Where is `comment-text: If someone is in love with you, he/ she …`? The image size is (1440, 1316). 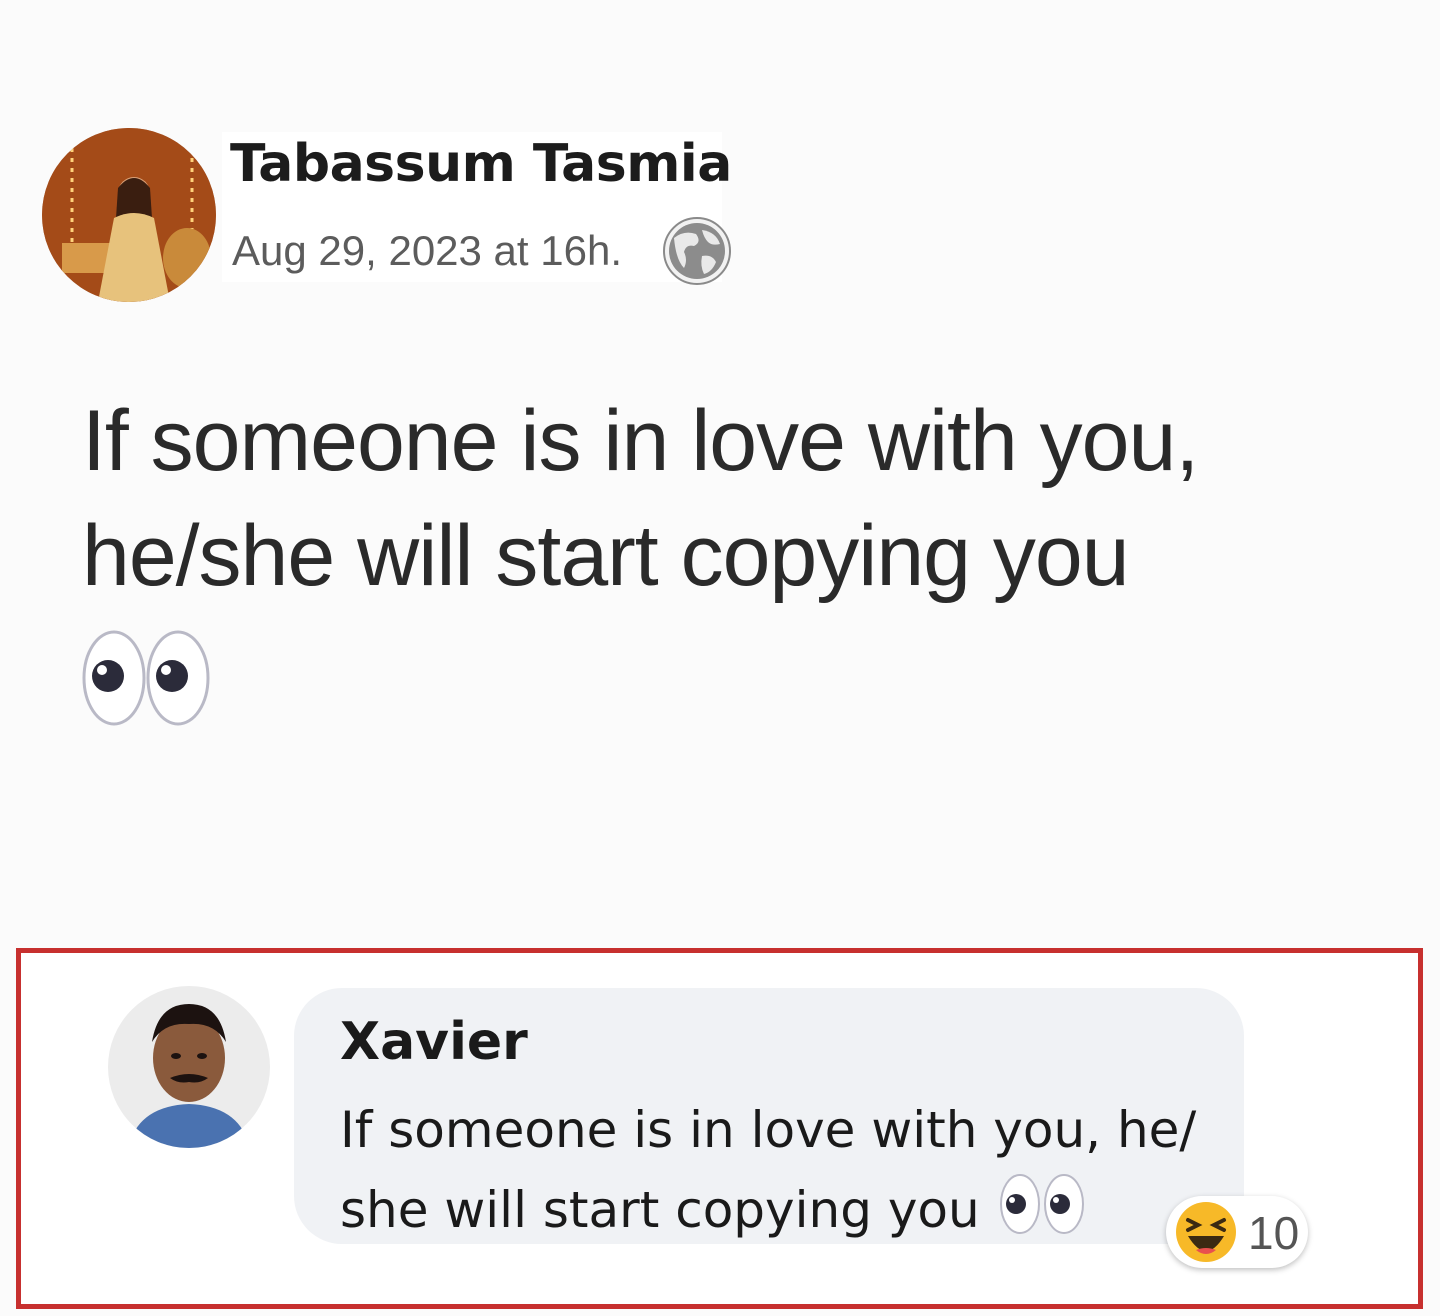
comment-text: If someone is in love with you, he/ she … is located at coordinates (768, 1170).